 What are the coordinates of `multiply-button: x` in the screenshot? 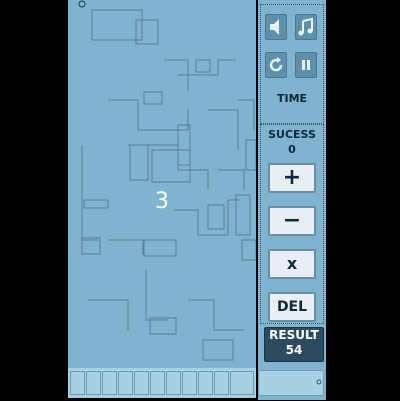 It's located at (292, 264).